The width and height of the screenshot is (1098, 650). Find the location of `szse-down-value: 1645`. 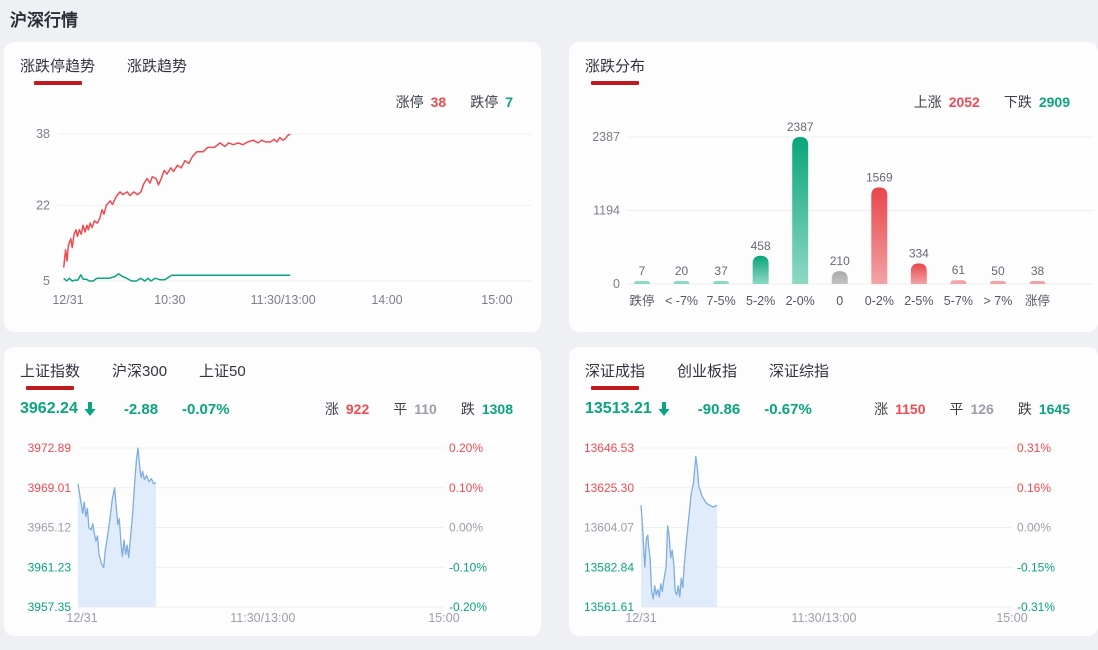

szse-down-value: 1645 is located at coordinates (1054, 409).